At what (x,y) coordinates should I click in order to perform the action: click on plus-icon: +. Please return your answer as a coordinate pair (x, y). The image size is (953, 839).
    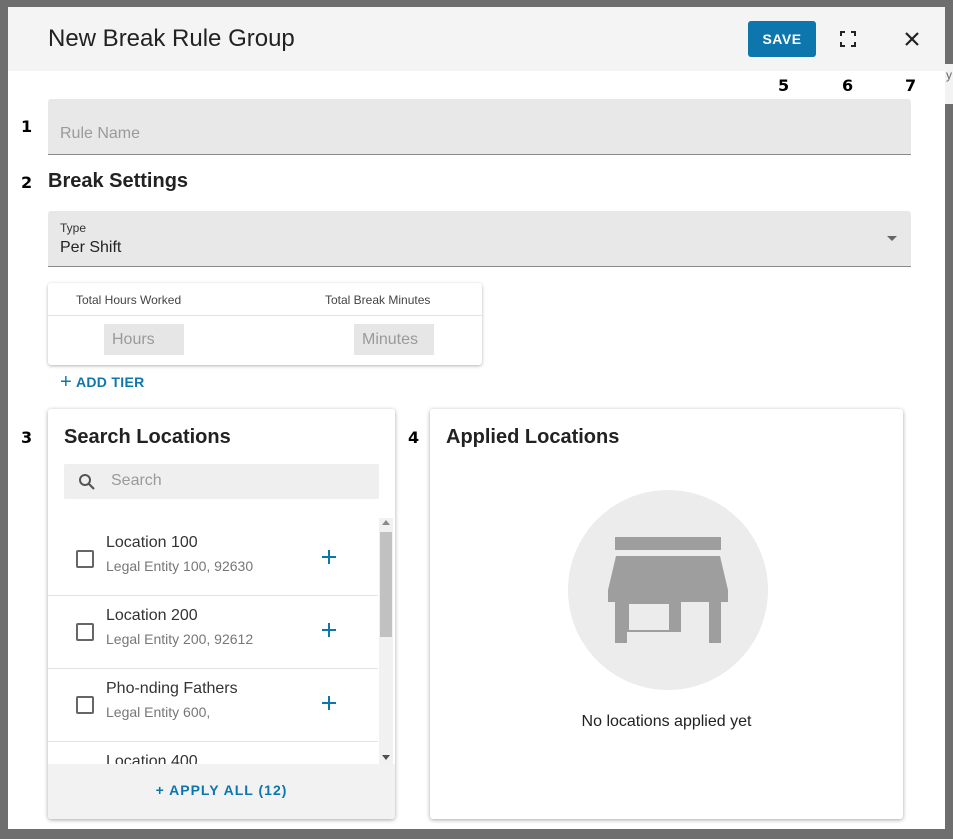
    Looking at the image, I should click on (66, 382).